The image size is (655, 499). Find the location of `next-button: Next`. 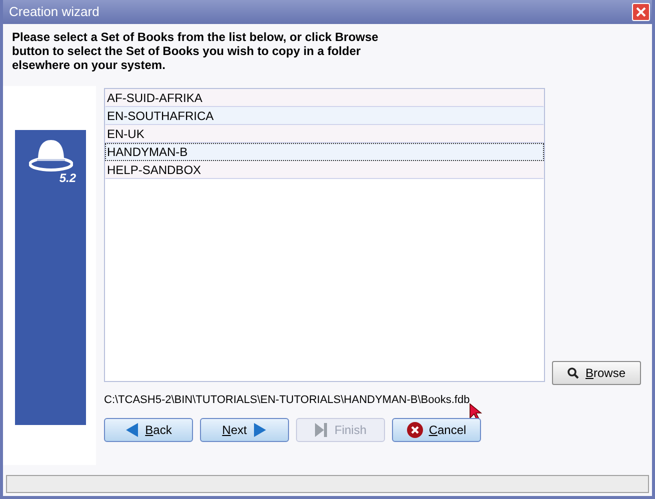

next-button: Next is located at coordinates (244, 430).